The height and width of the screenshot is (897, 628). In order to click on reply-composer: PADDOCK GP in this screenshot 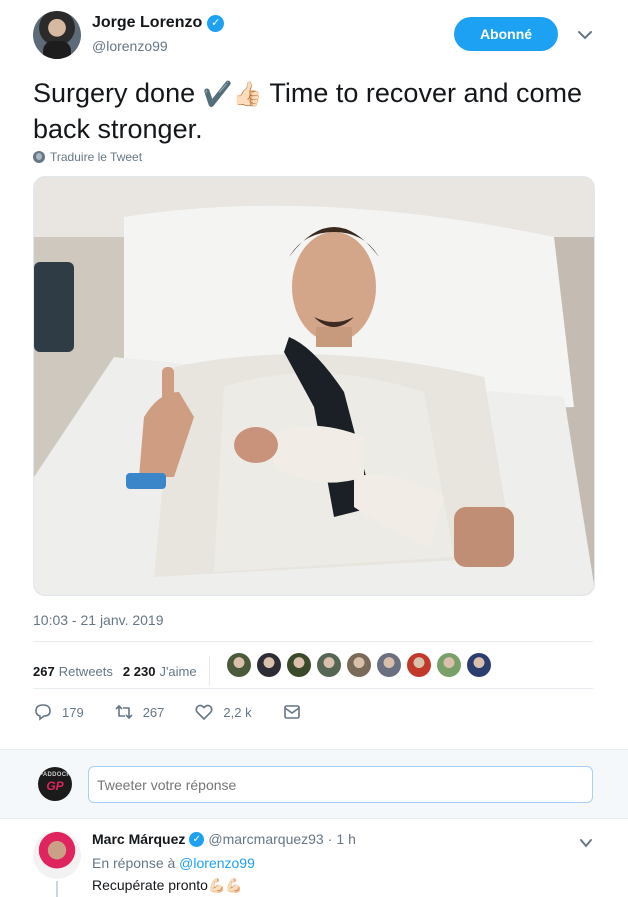, I will do `click(314, 784)`.